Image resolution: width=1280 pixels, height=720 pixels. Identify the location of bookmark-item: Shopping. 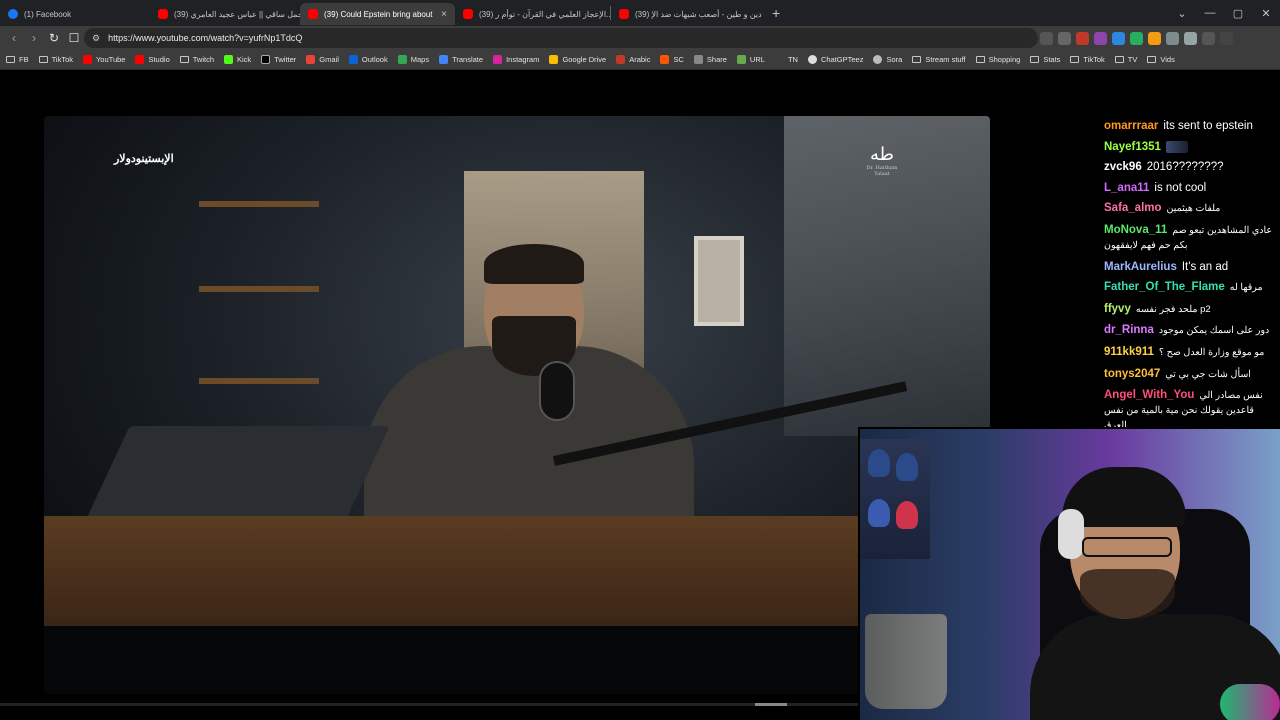
(997, 59).